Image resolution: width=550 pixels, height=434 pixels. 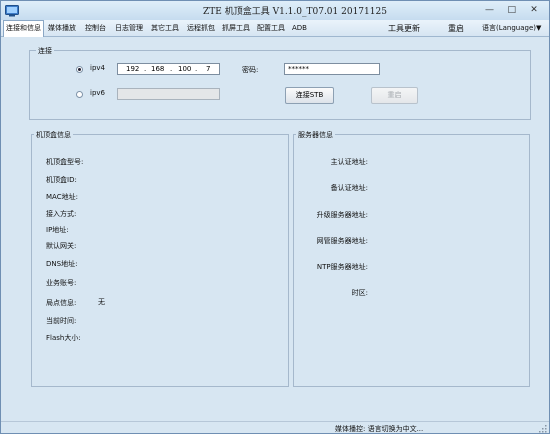 What do you see at coordinates (394, 95) in the screenshot?
I see `restart-button: 重启` at bounding box center [394, 95].